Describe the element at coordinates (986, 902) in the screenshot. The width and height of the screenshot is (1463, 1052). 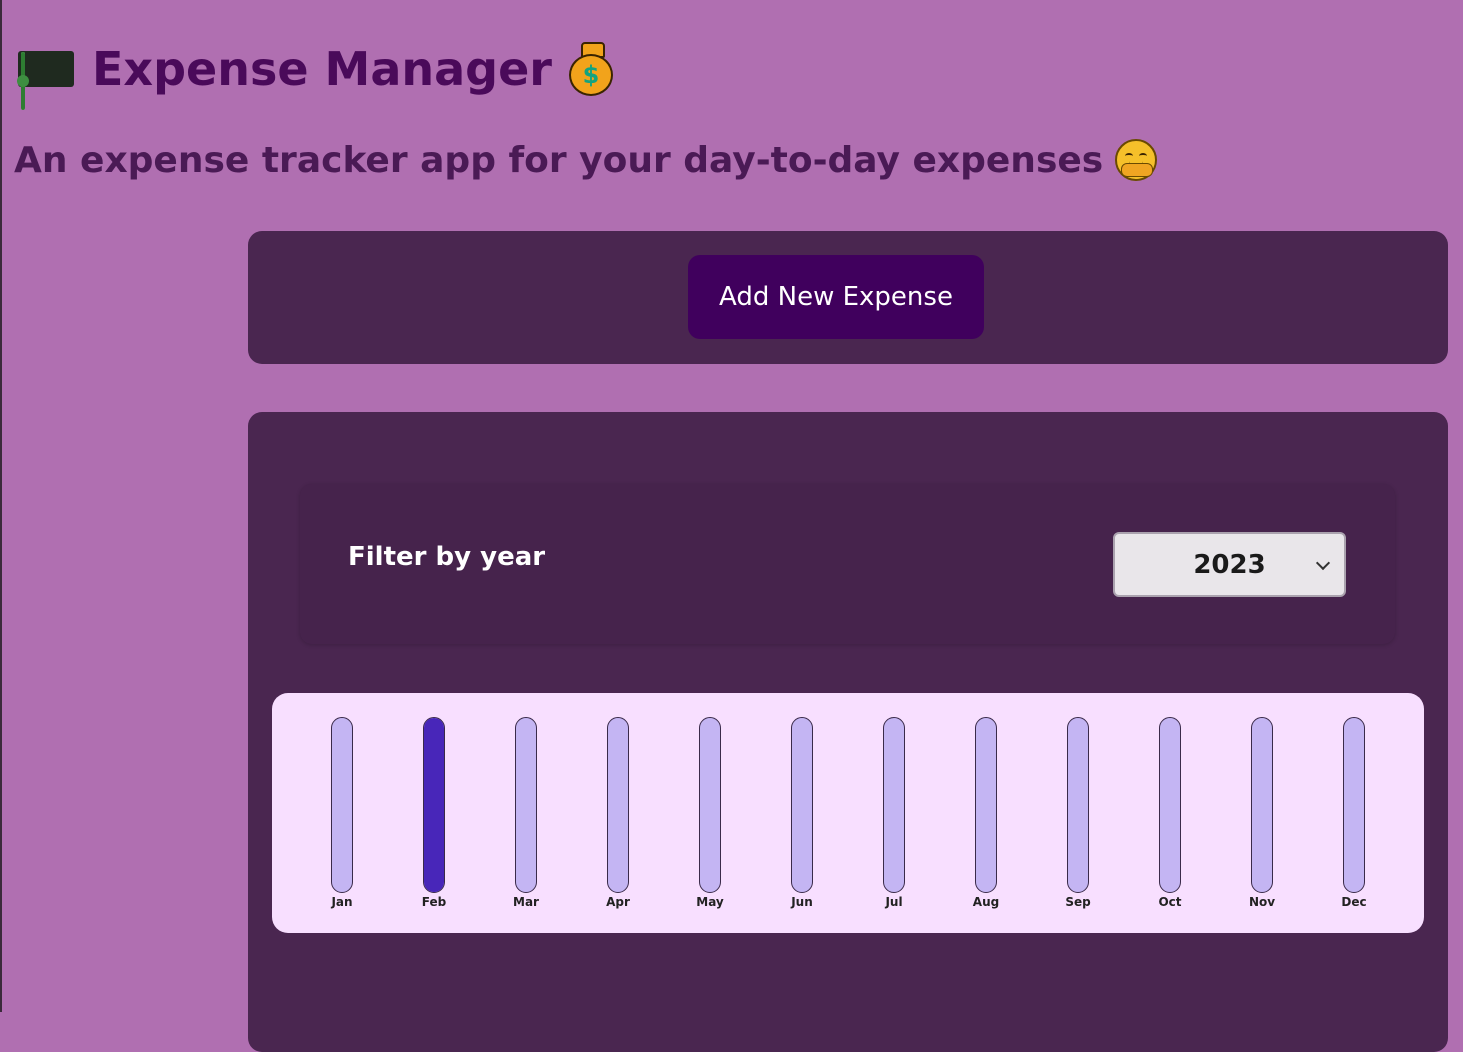
I see `chart-bar-label: Aug` at that location.